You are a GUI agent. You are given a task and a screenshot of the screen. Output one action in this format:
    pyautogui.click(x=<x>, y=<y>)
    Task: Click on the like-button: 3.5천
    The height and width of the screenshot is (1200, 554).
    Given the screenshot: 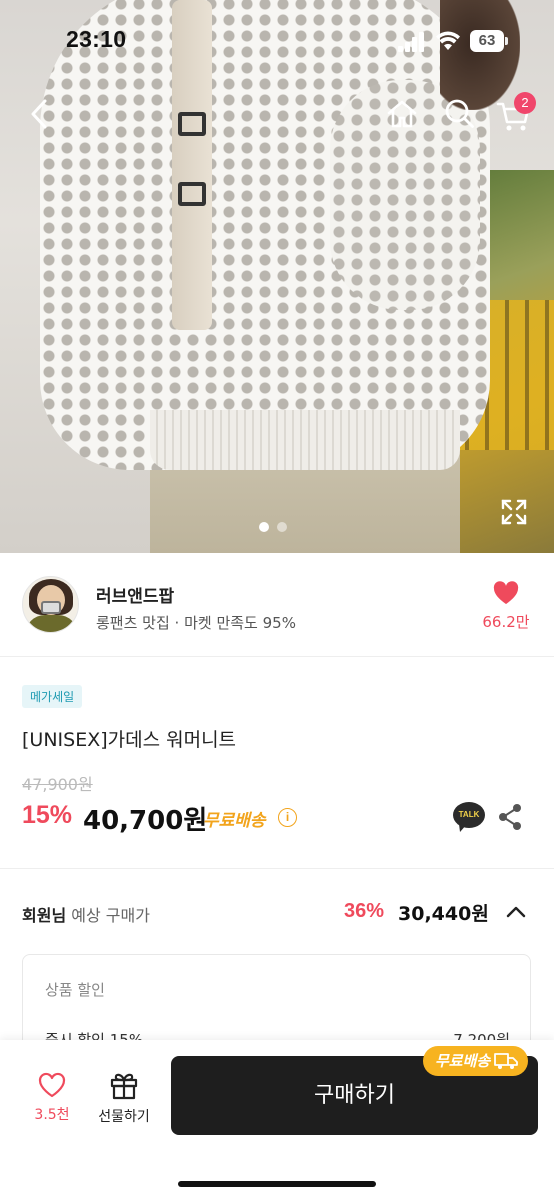 What is the action you would take?
    pyautogui.click(x=52, y=1098)
    